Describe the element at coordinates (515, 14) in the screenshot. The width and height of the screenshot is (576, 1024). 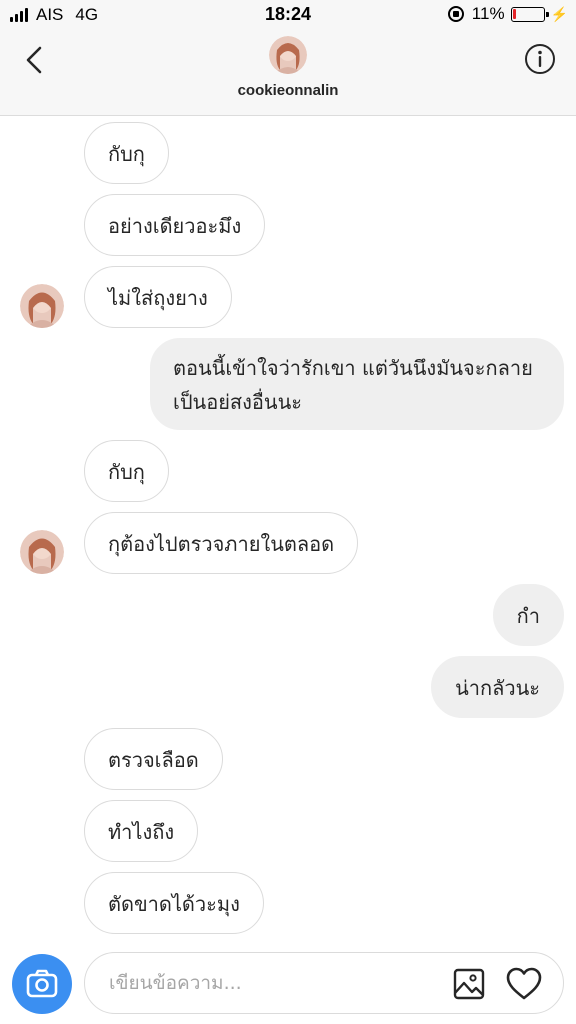
I see `battery-fill` at that location.